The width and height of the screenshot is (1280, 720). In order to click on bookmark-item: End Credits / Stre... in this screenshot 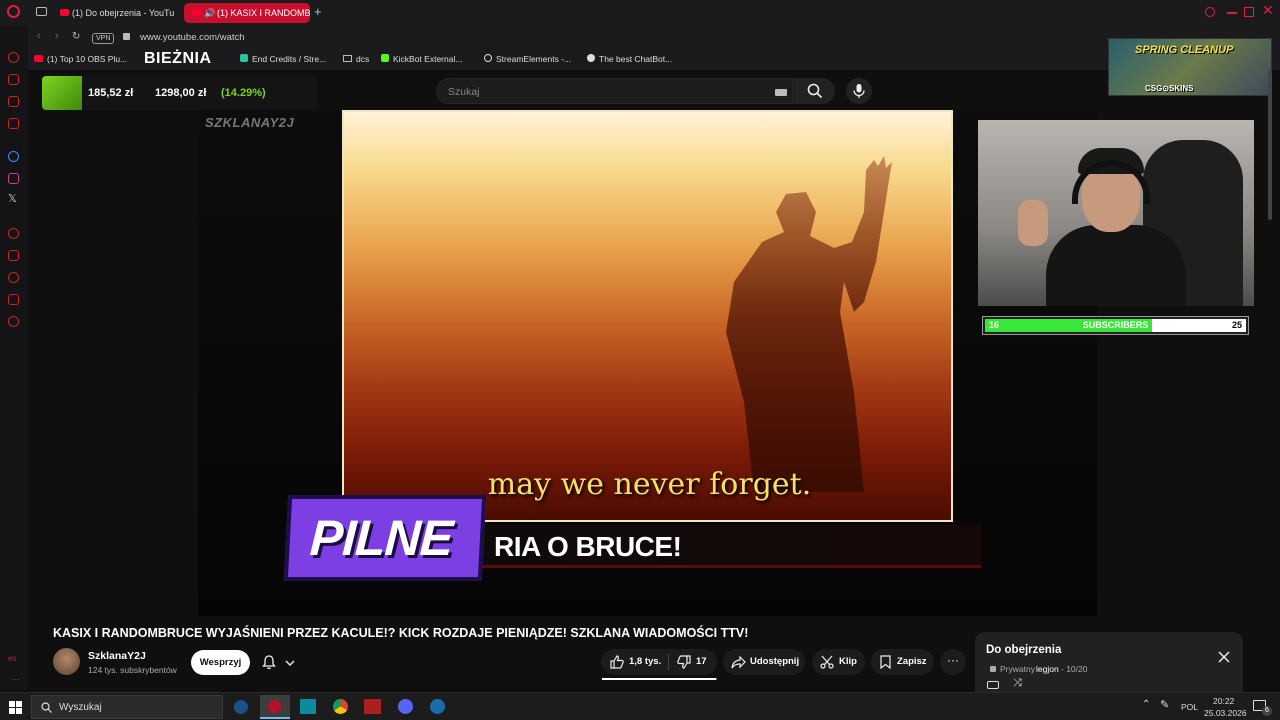, I will do `click(283, 59)`.